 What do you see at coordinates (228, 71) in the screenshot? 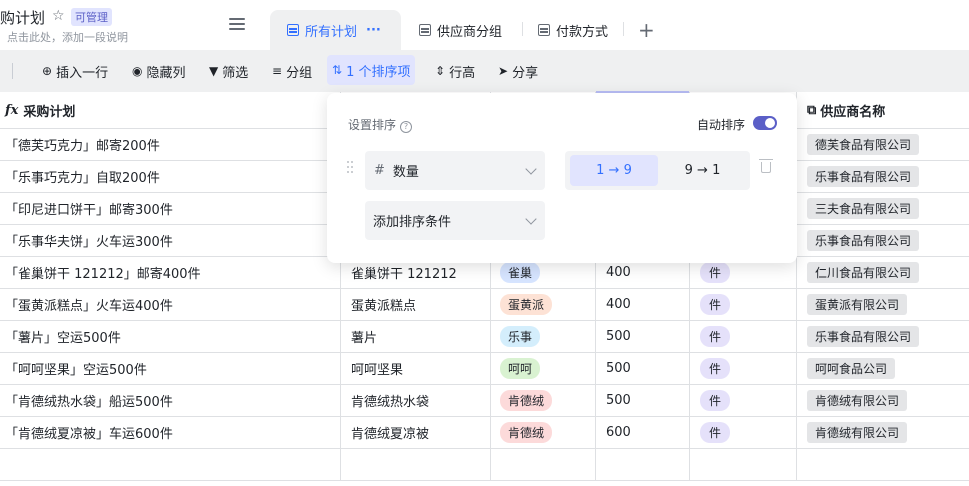
I see `filter-button: ▼ 筛选` at bounding box center [228, 71].